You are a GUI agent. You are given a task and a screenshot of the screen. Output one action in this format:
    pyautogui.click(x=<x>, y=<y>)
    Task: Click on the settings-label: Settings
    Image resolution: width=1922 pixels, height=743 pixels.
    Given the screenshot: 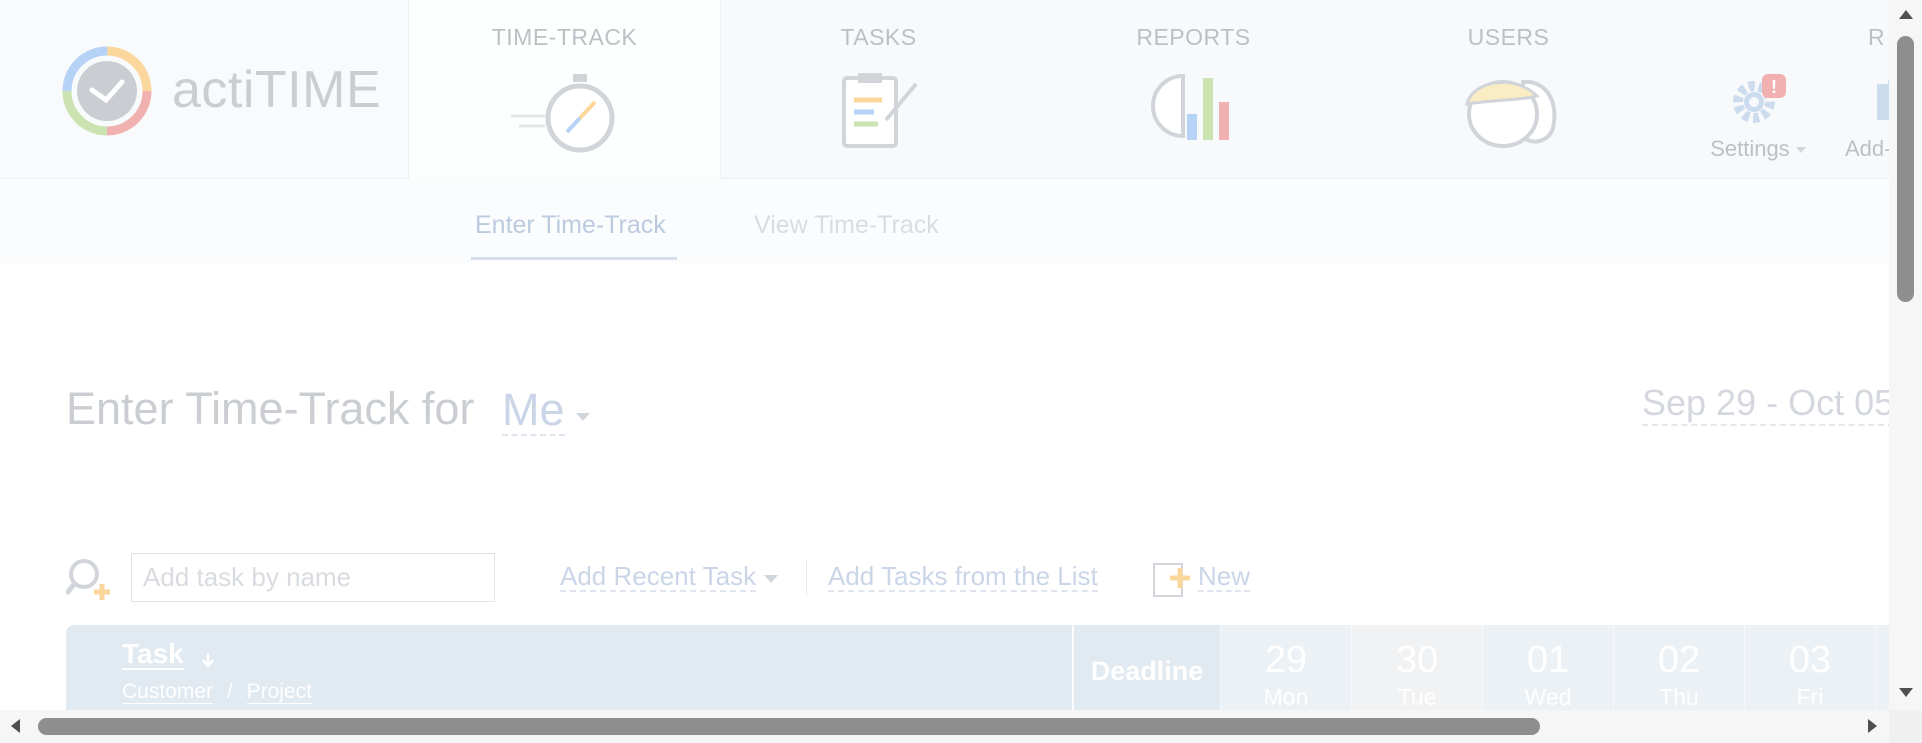 What is the action you would take?
    pyautogui.click(x=1758, y=149)
    